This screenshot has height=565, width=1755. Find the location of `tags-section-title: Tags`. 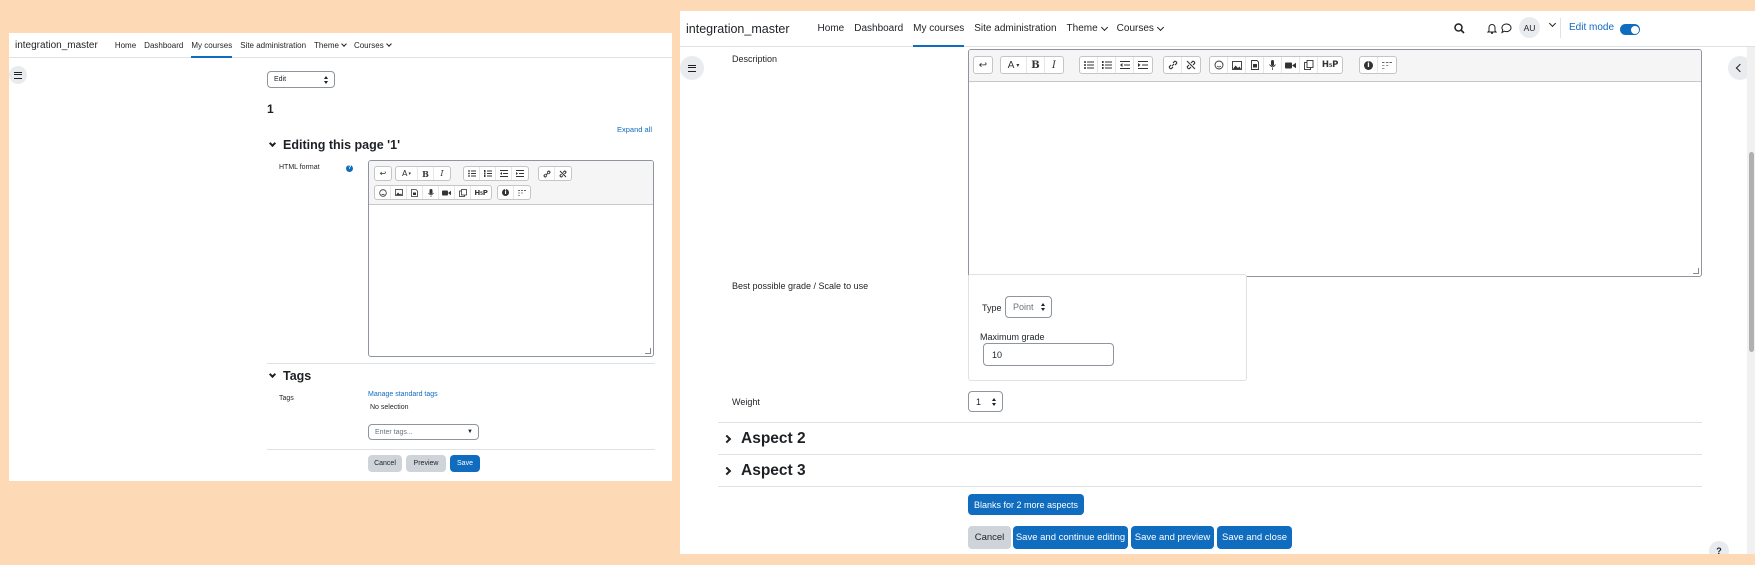

tags-section-title: Tags is located at coordinates (297, 376).